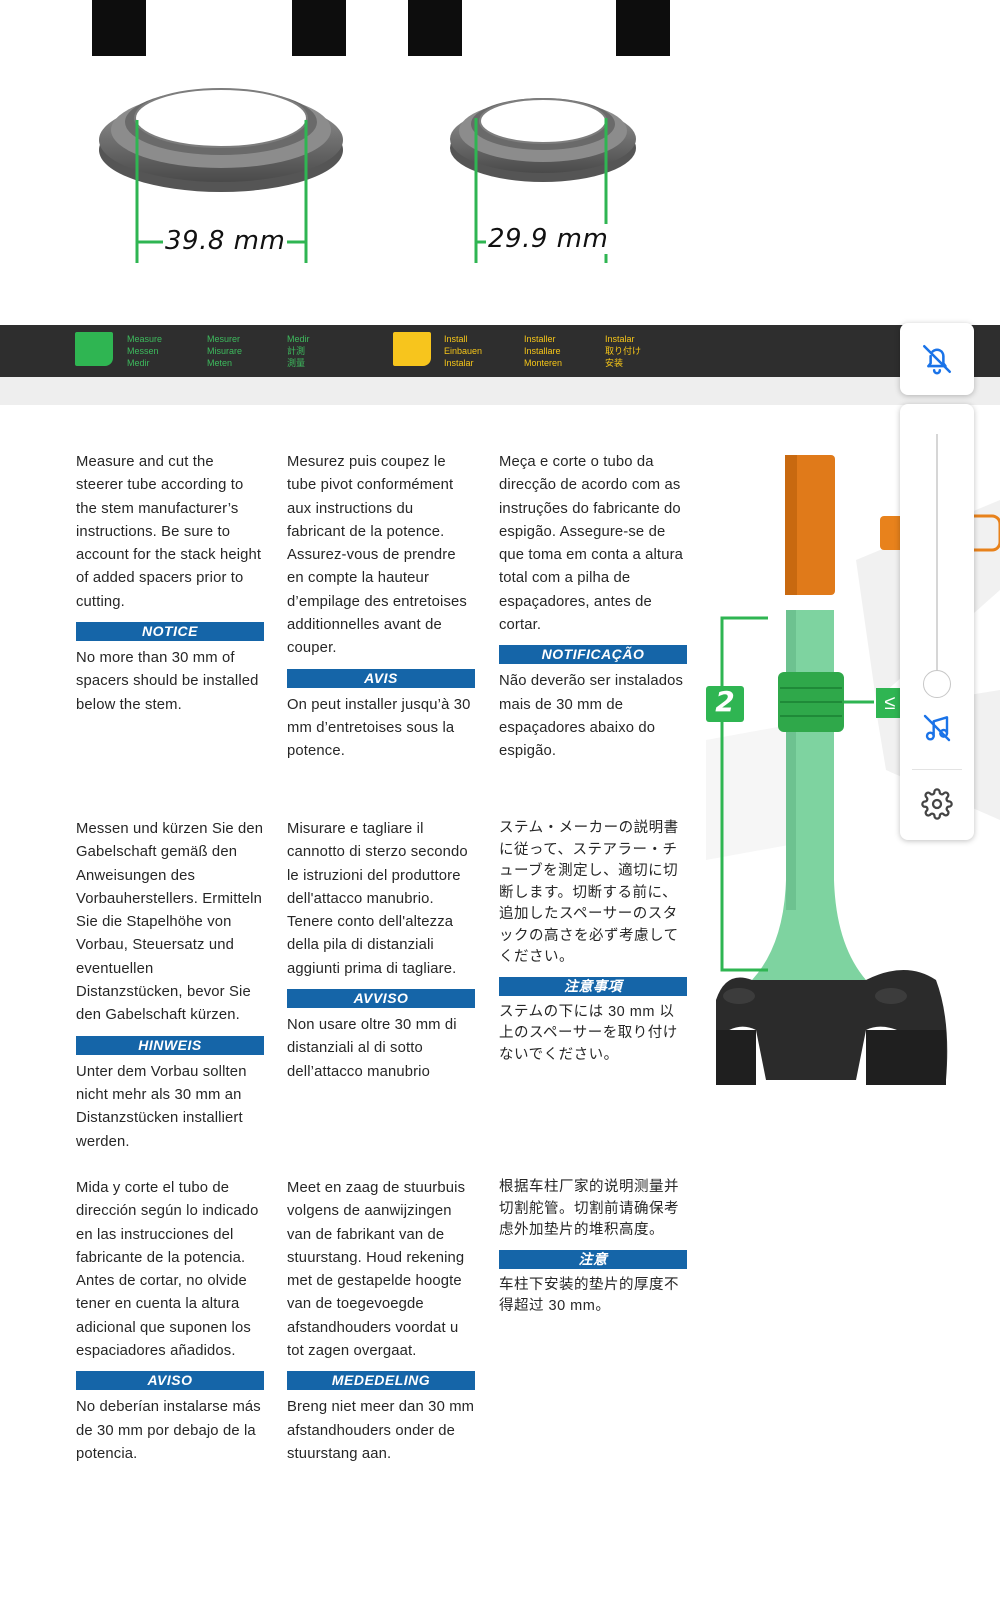 The height and width of the screenshot is (1600, 1000). Describe the element at coordinates (593, 655) in the screenshot. I see `notice-label: NOTIFICAÇÃO` at that location.